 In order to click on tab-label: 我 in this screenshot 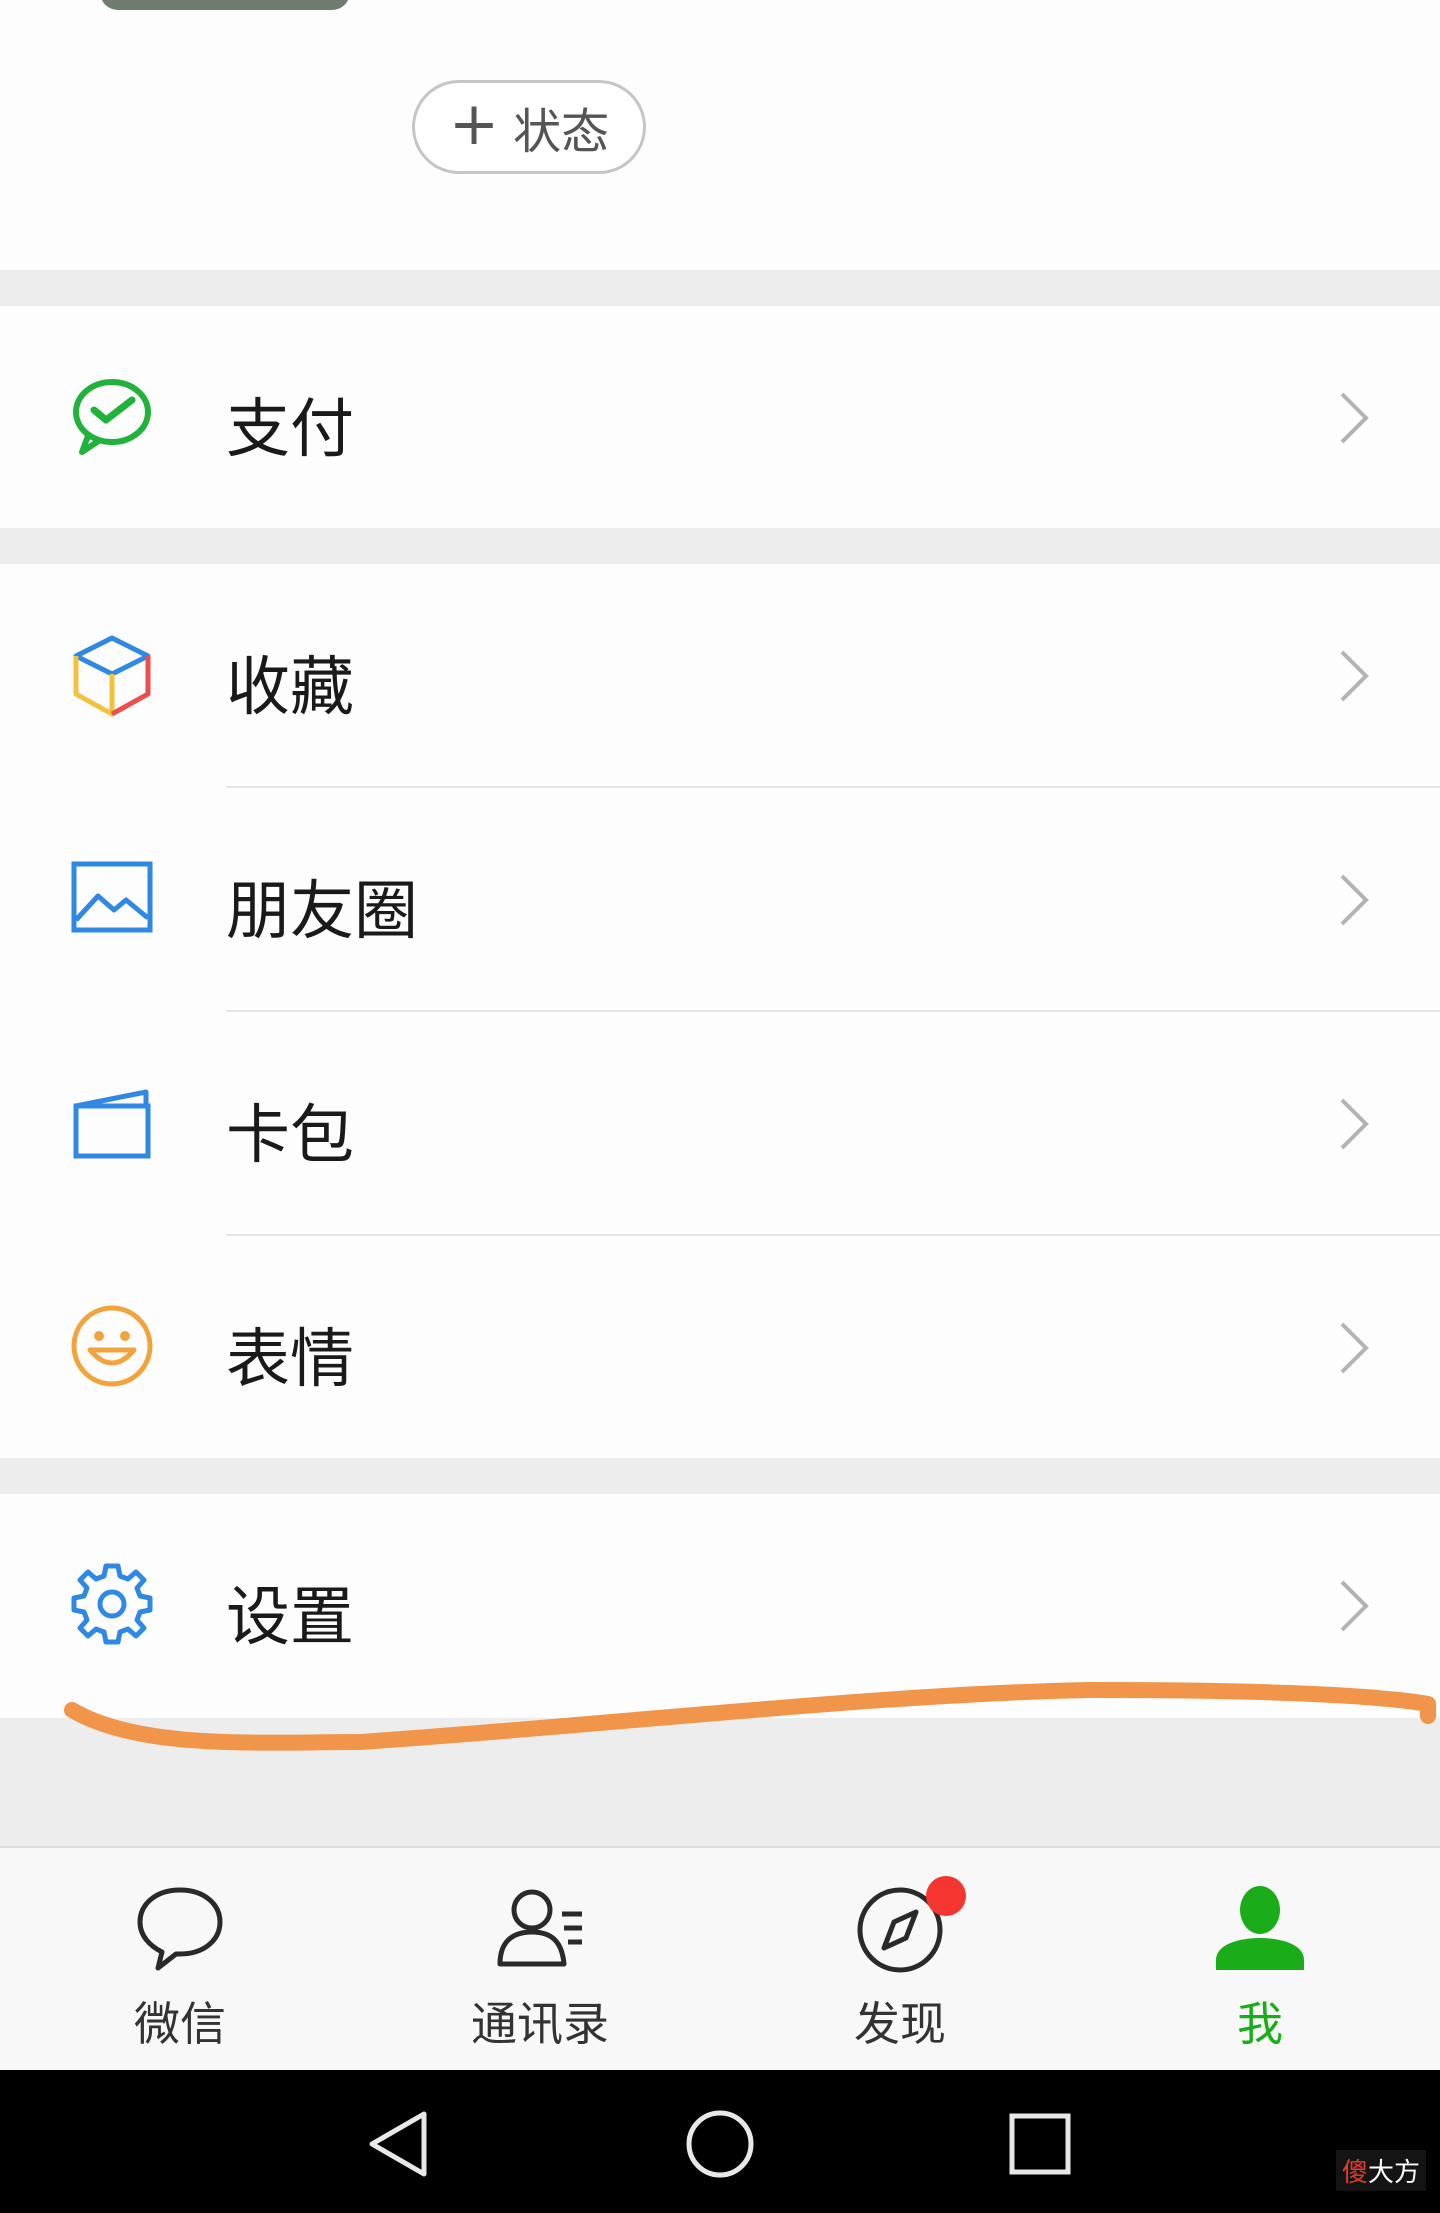, I will do `click(1260, 2024)`.